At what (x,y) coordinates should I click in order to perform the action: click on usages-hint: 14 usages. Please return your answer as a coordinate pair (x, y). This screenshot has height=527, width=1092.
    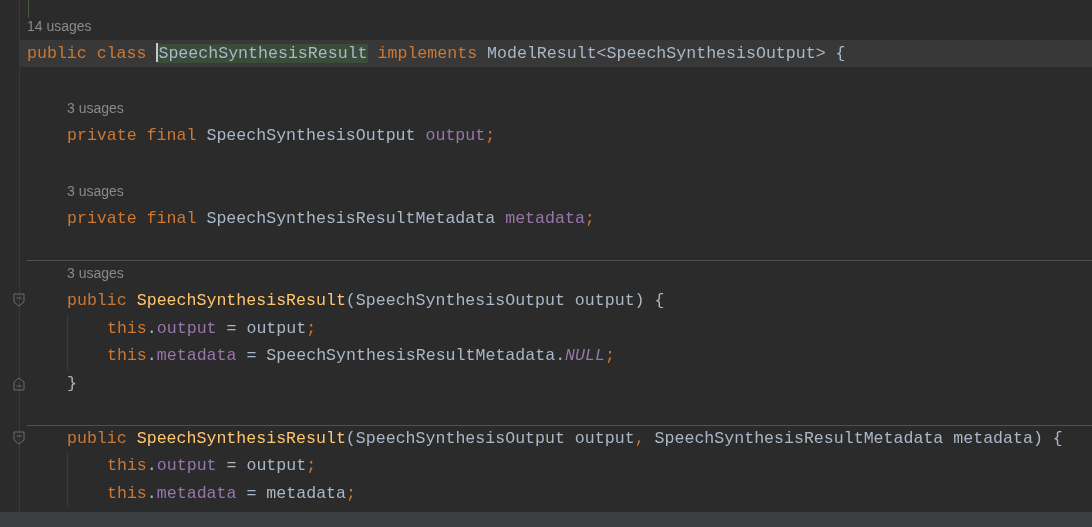
    Looking at the image, I should click on (59, 25).